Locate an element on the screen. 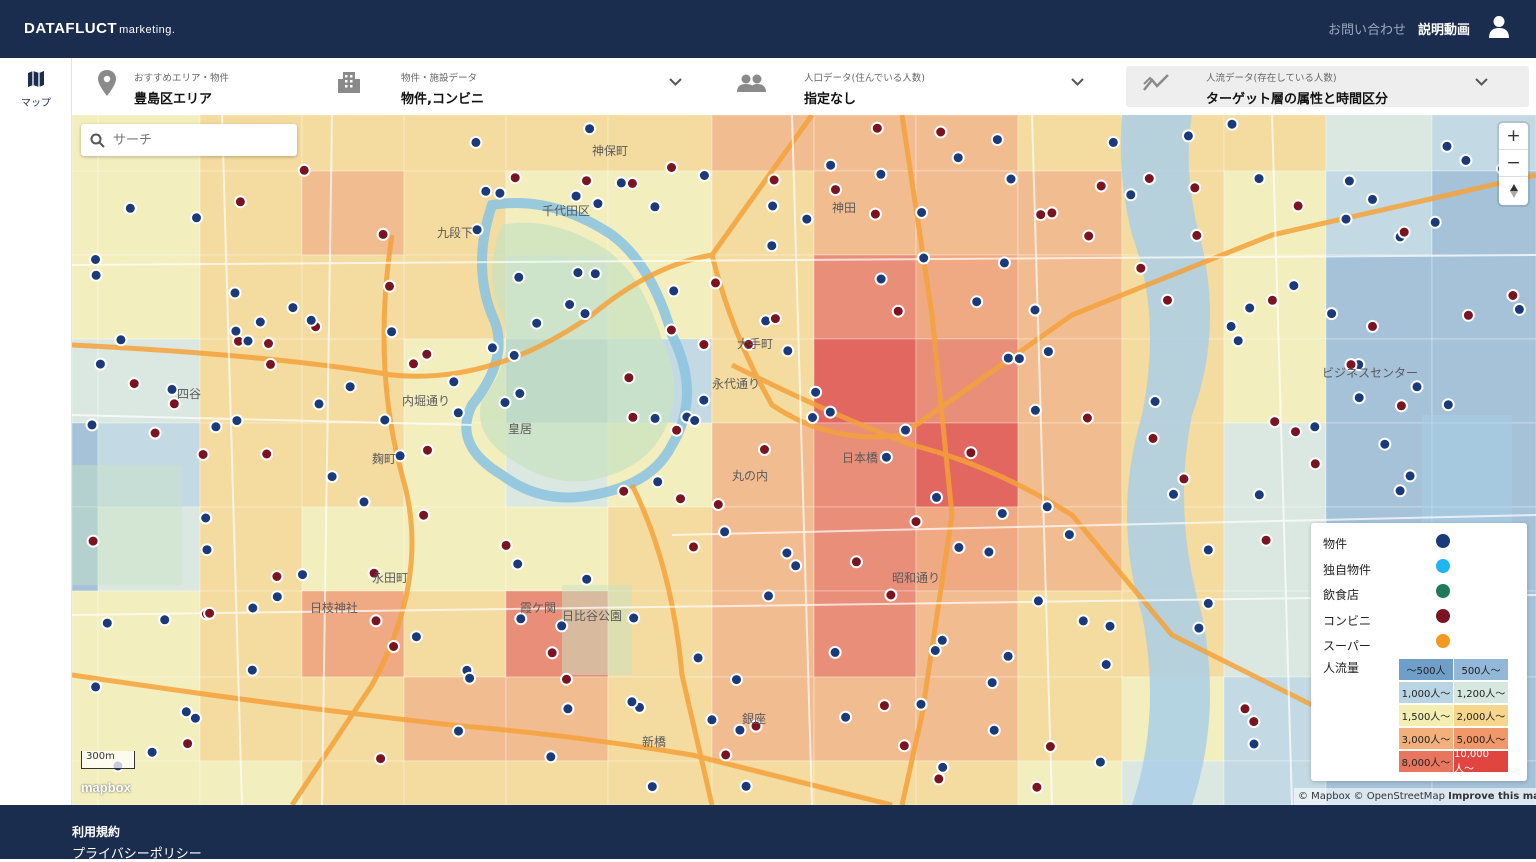 The height and width of the screenshot is (862, 1536). privacy-policy-link: プライバシーポリシー is located at coordinates (137, 852).